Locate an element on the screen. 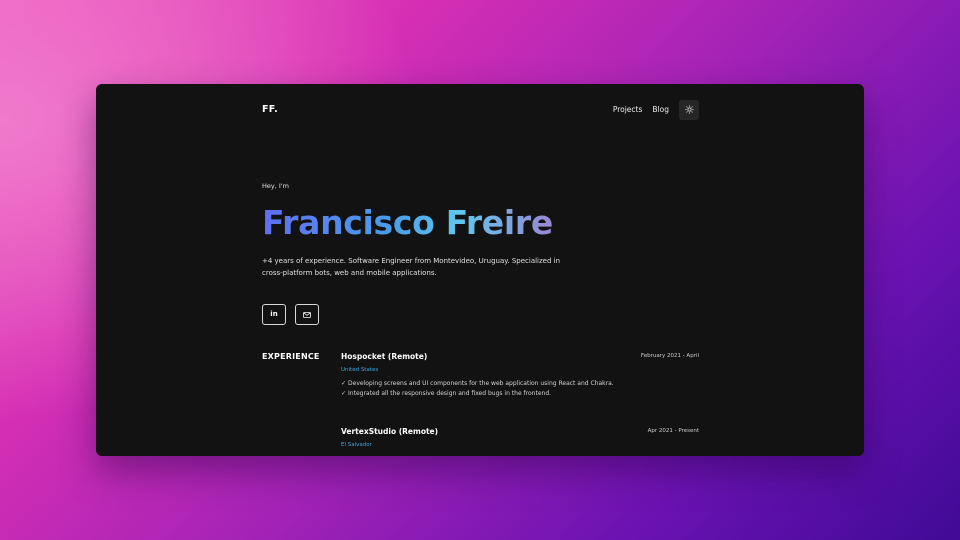 The height and width of the screenshot is (540, 960). top-nav: Projects Blog is located at coordinates (656, 109).